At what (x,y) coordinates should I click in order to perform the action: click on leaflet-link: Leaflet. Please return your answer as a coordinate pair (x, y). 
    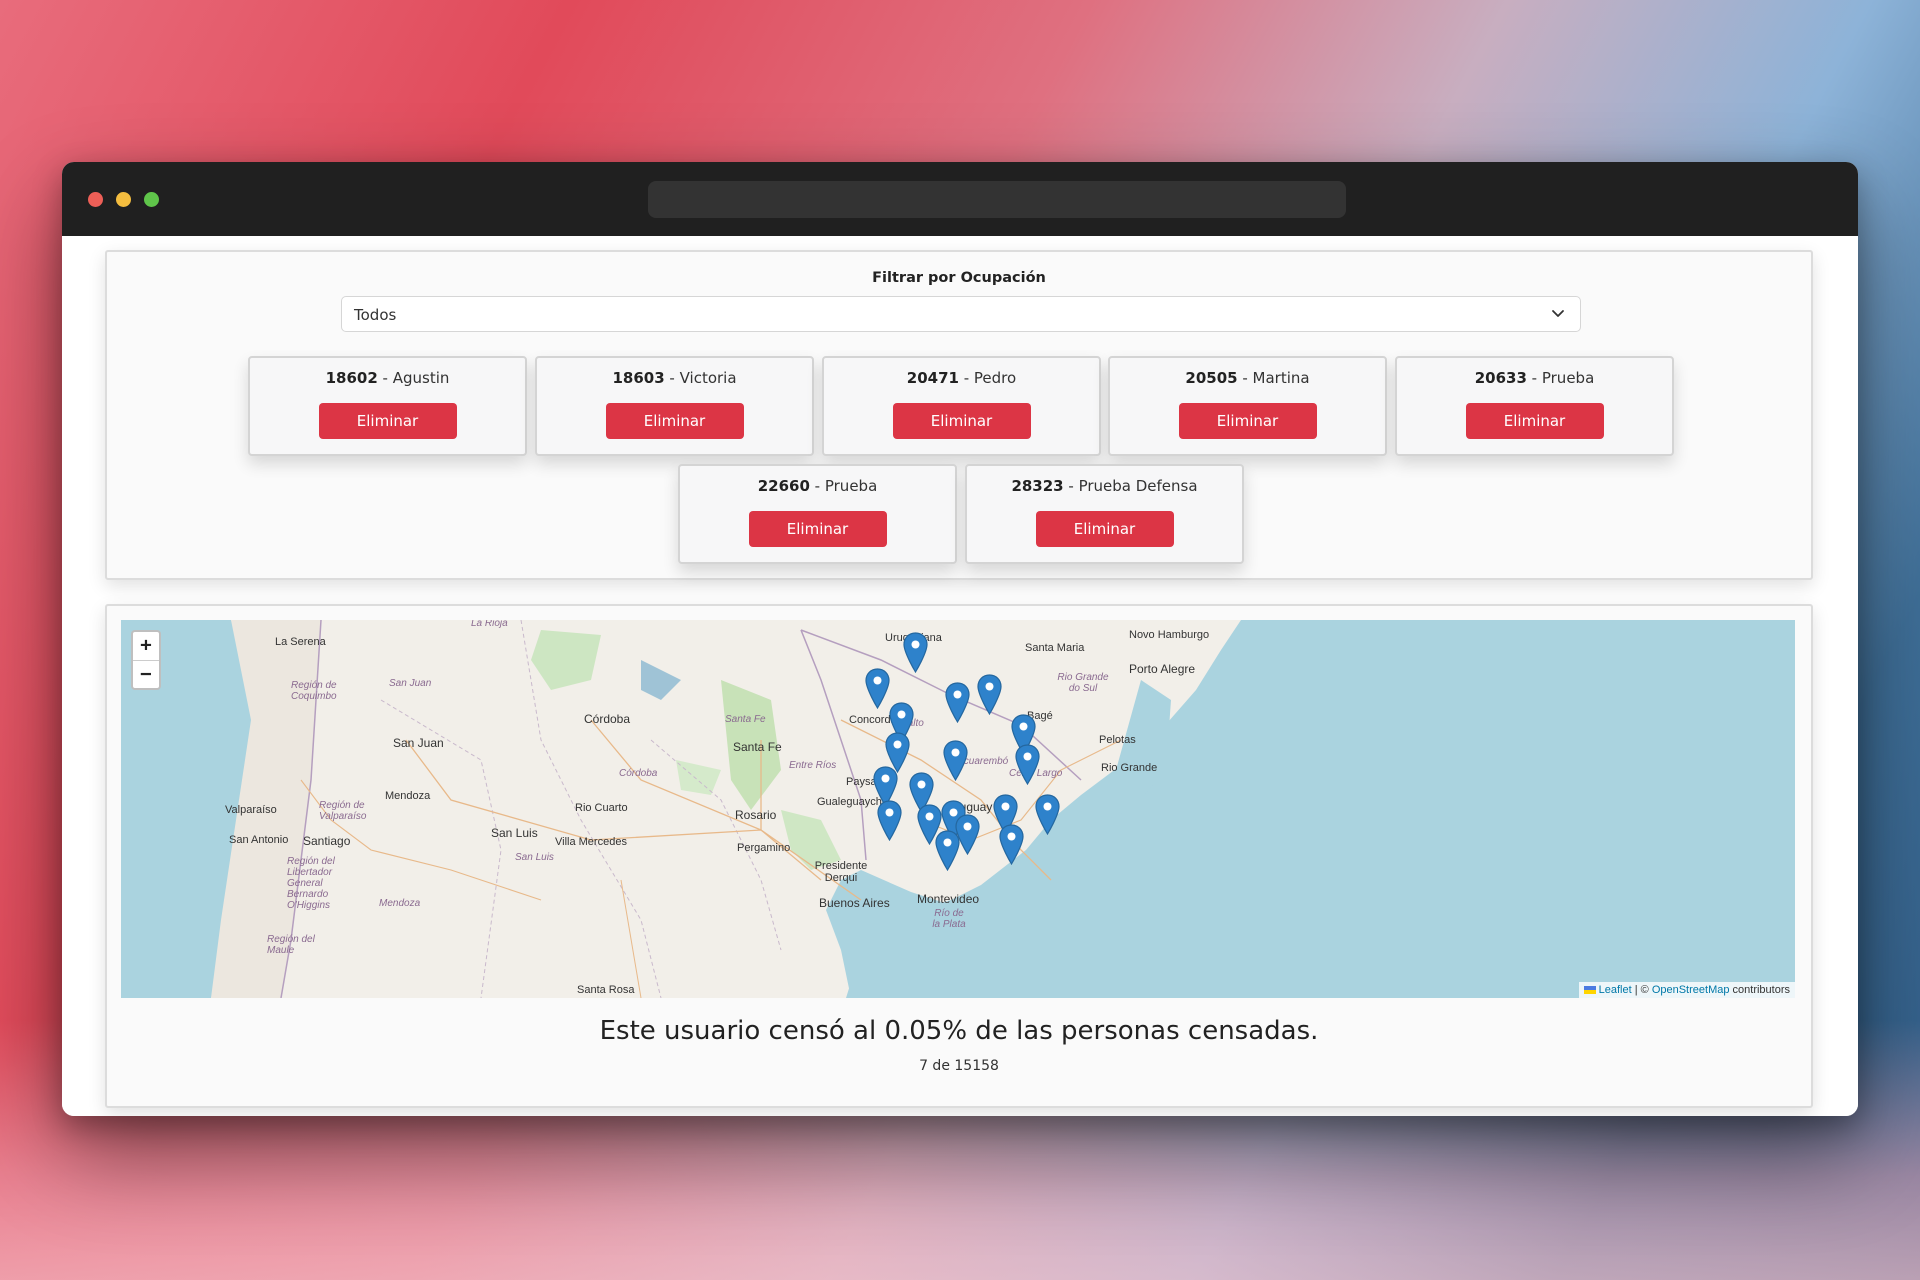
    Looking at the image, I should click on (1615, 990).